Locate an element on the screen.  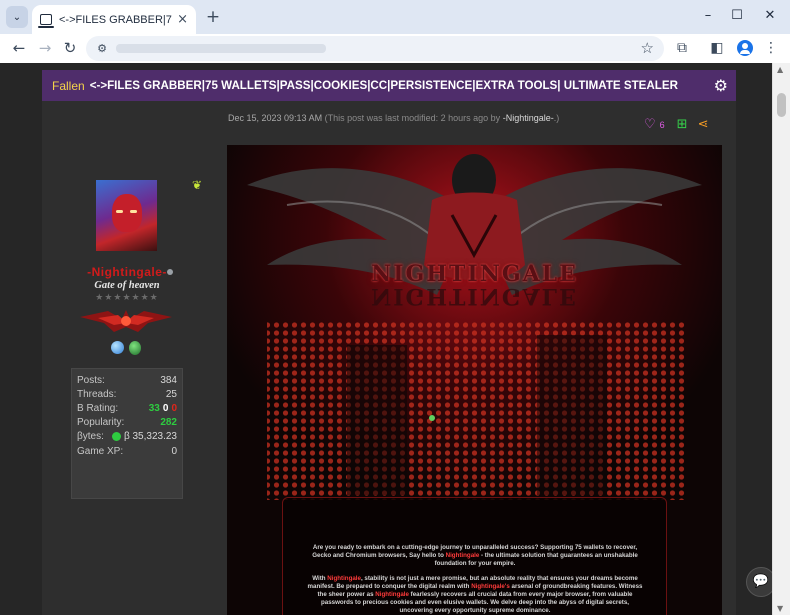
stat-popularity: Popularity: 282 is located at coordinates (127, 423).